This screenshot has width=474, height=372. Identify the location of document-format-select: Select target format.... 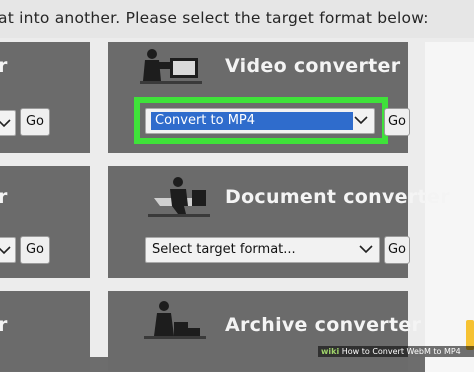
(262, 250).